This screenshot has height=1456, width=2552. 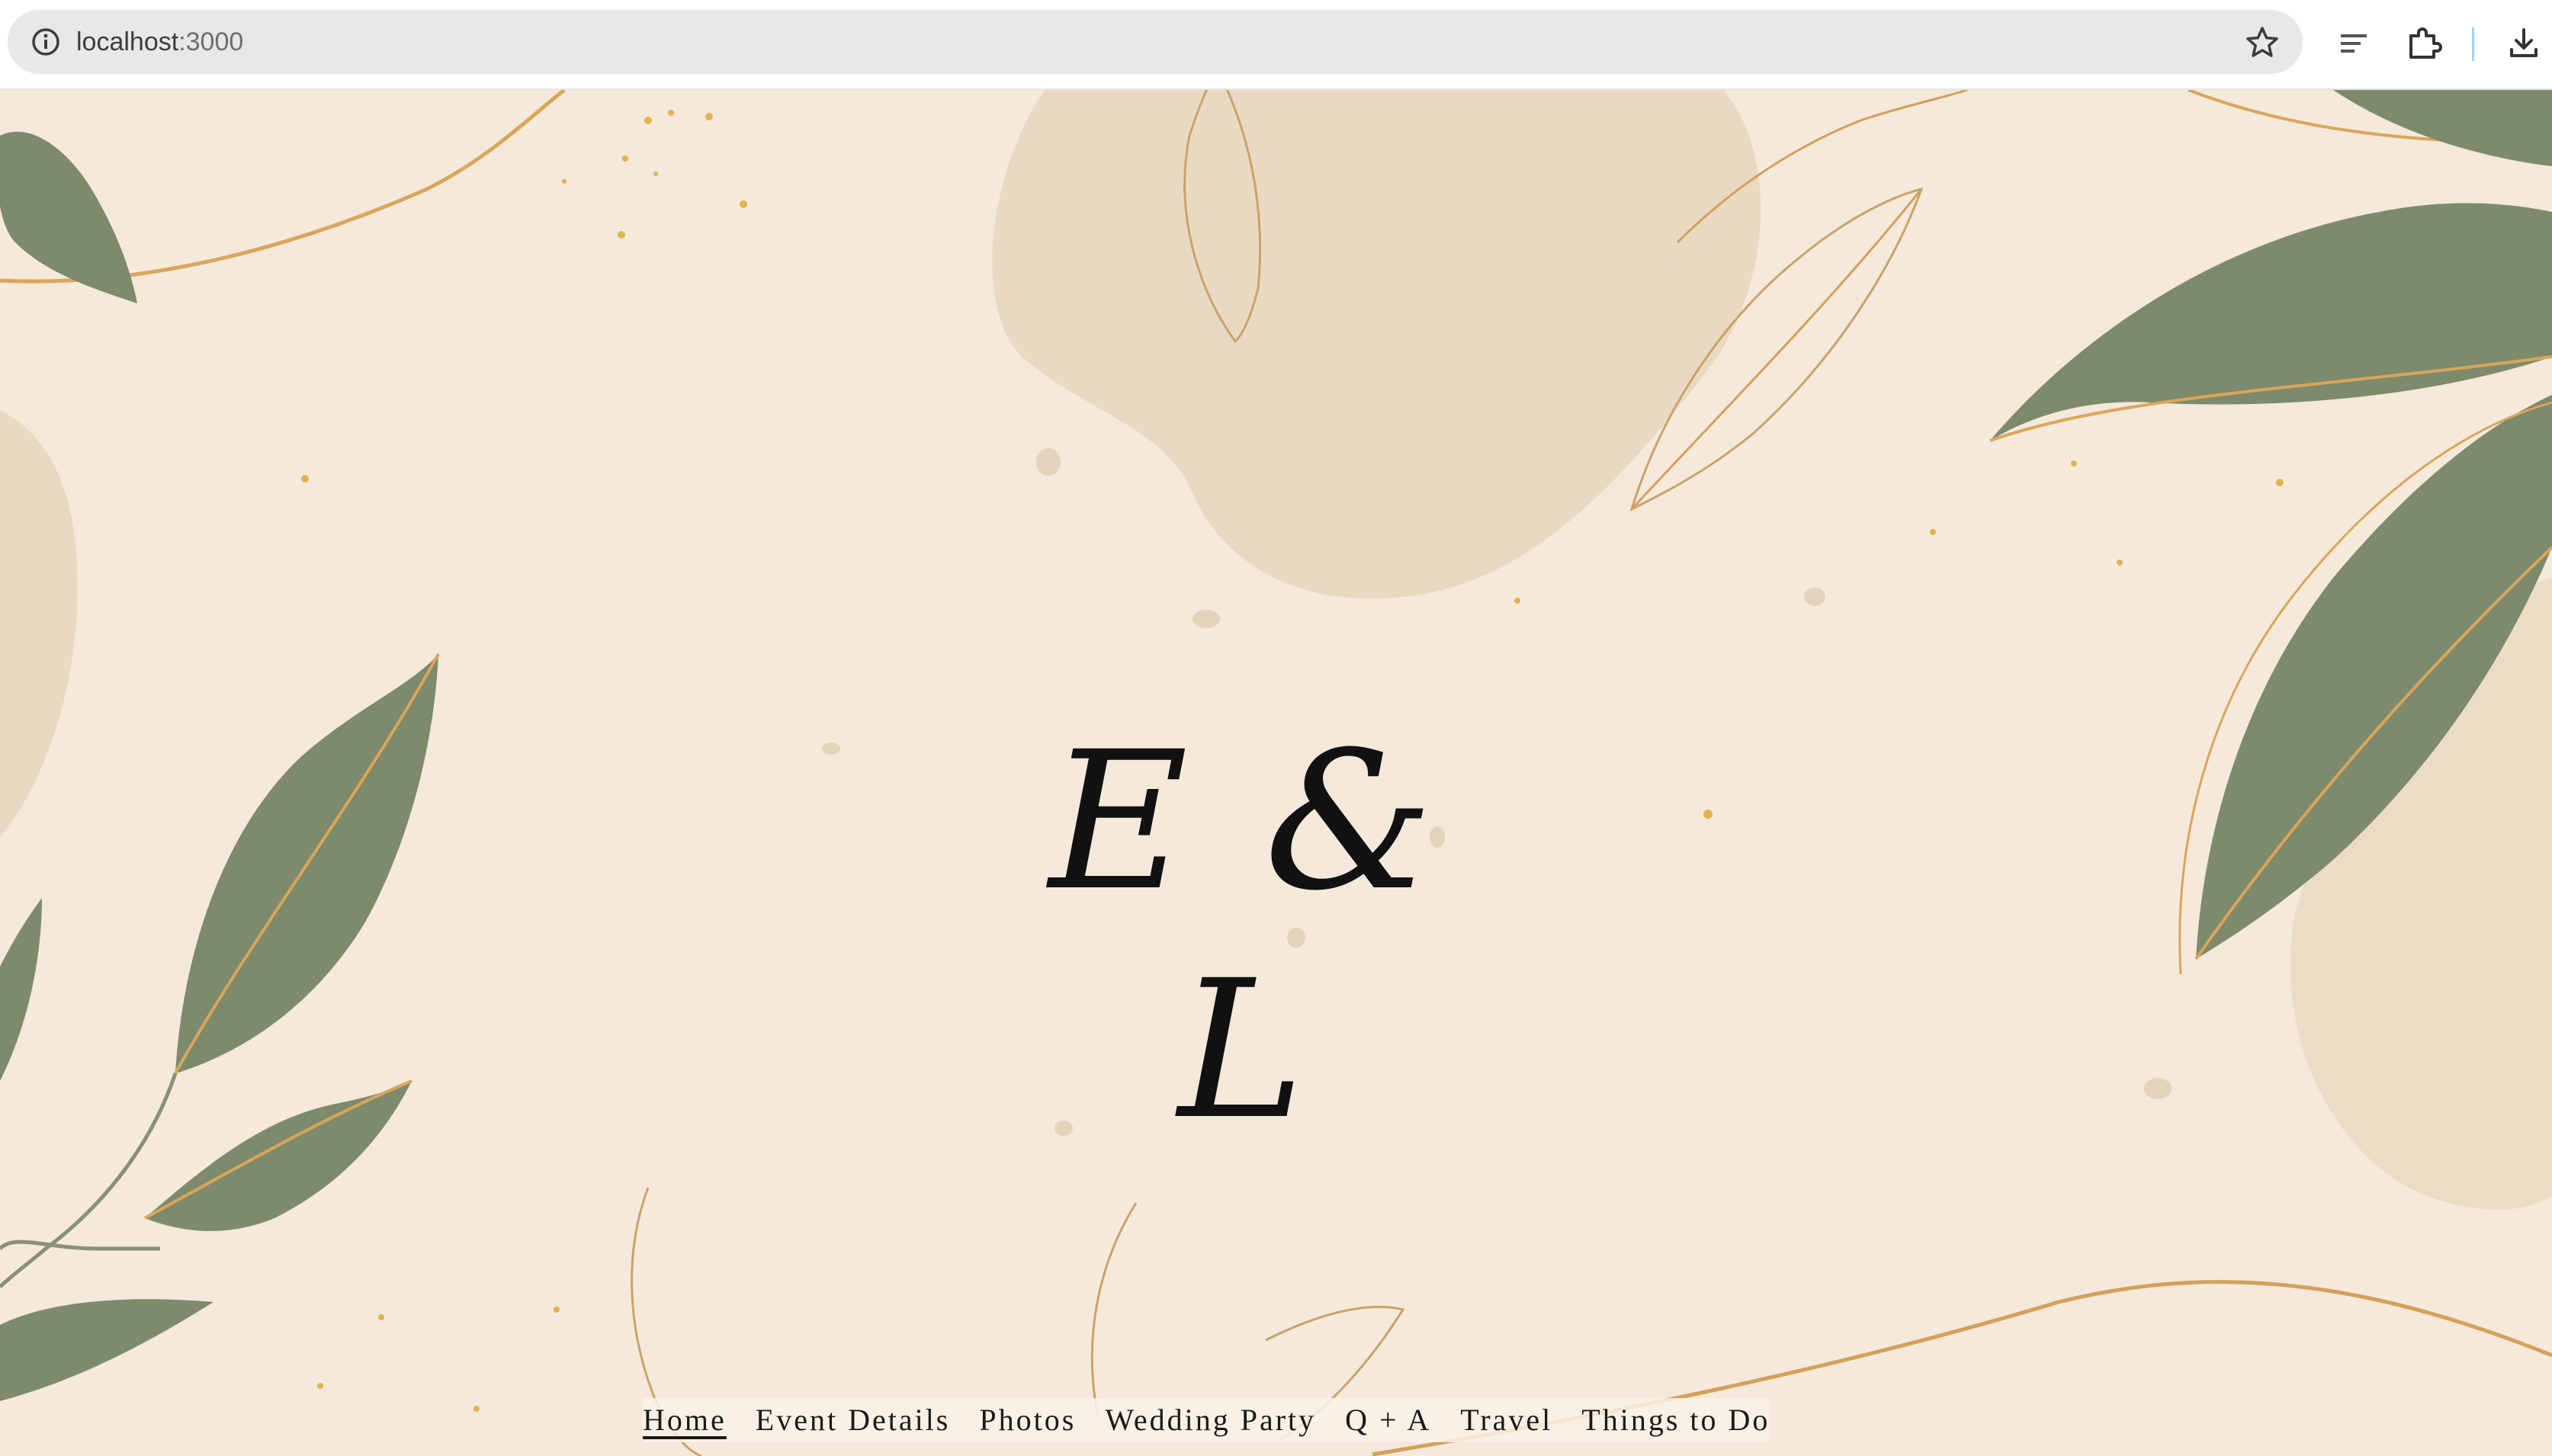 What do you see at coordinates (127, 41) in the screenshot?
I see `url-host: localhost` at bounding box center [127, 41].